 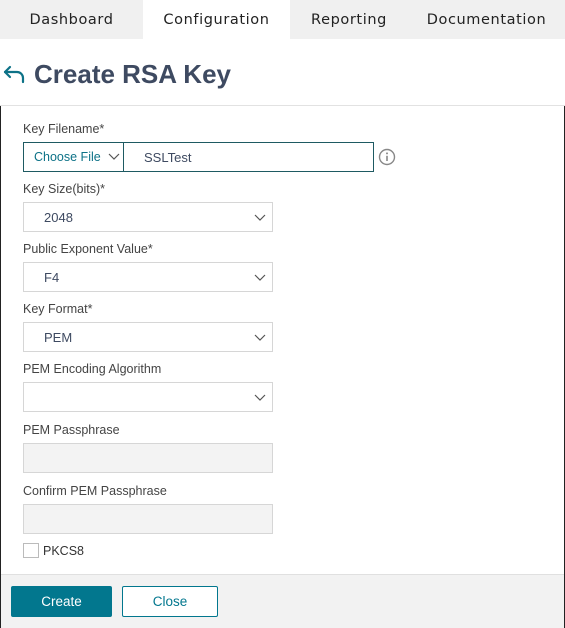 What do you see at coordinates (61, 601) in the screenshot?
I see `create-button: Create` at bounding box center [61, 601].